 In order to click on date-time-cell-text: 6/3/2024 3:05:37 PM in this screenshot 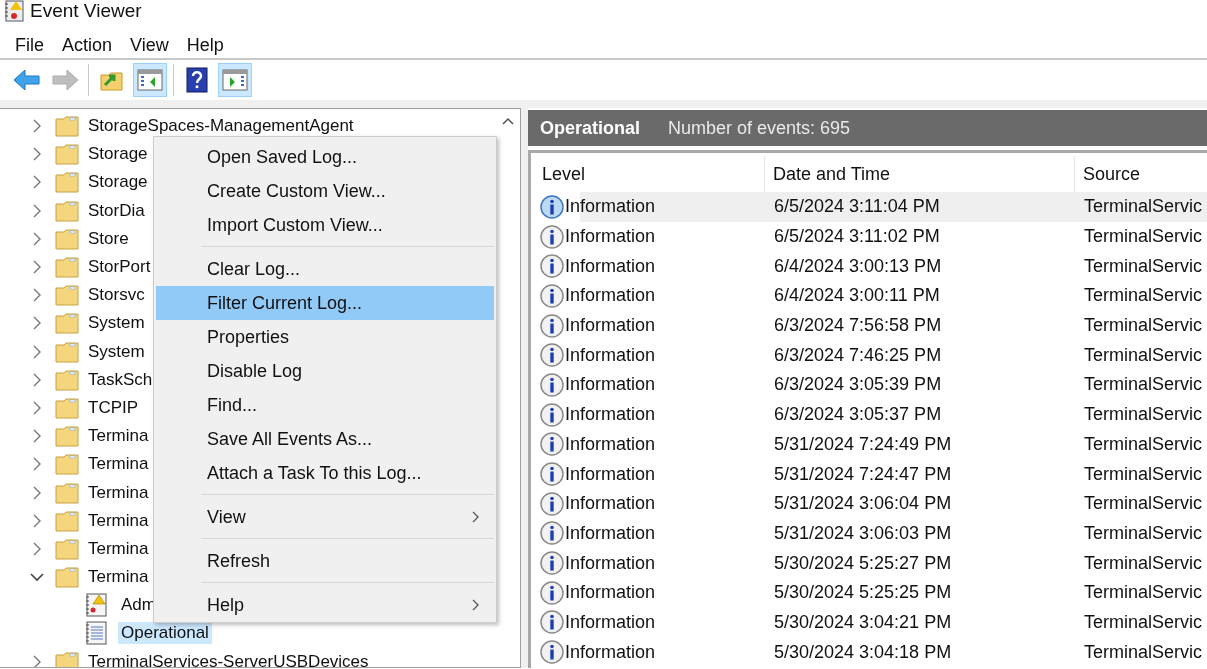, I will do `click(858, 415)`.